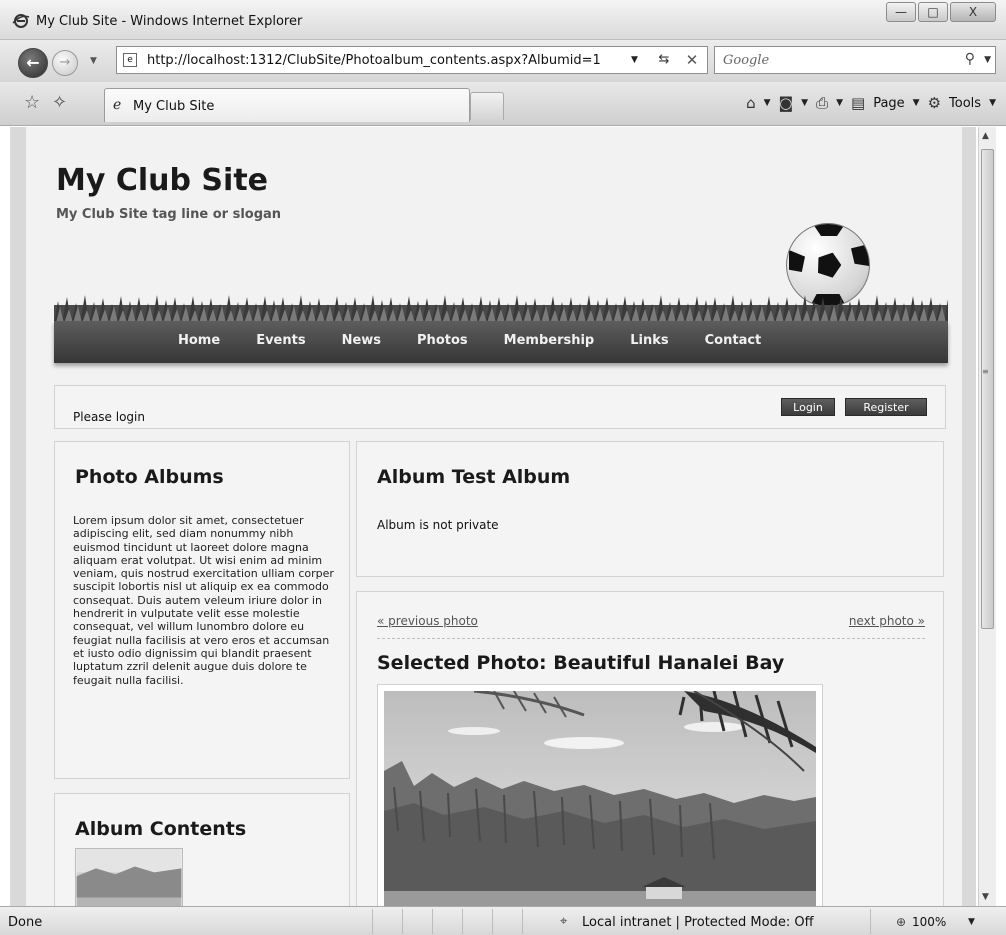 Image resolution: width=1006 pixels, height=935 pixels. Describe the element at coordinates (916, 103) in the screenshot. I see `page-dropdown-icon: ▼` at that location.